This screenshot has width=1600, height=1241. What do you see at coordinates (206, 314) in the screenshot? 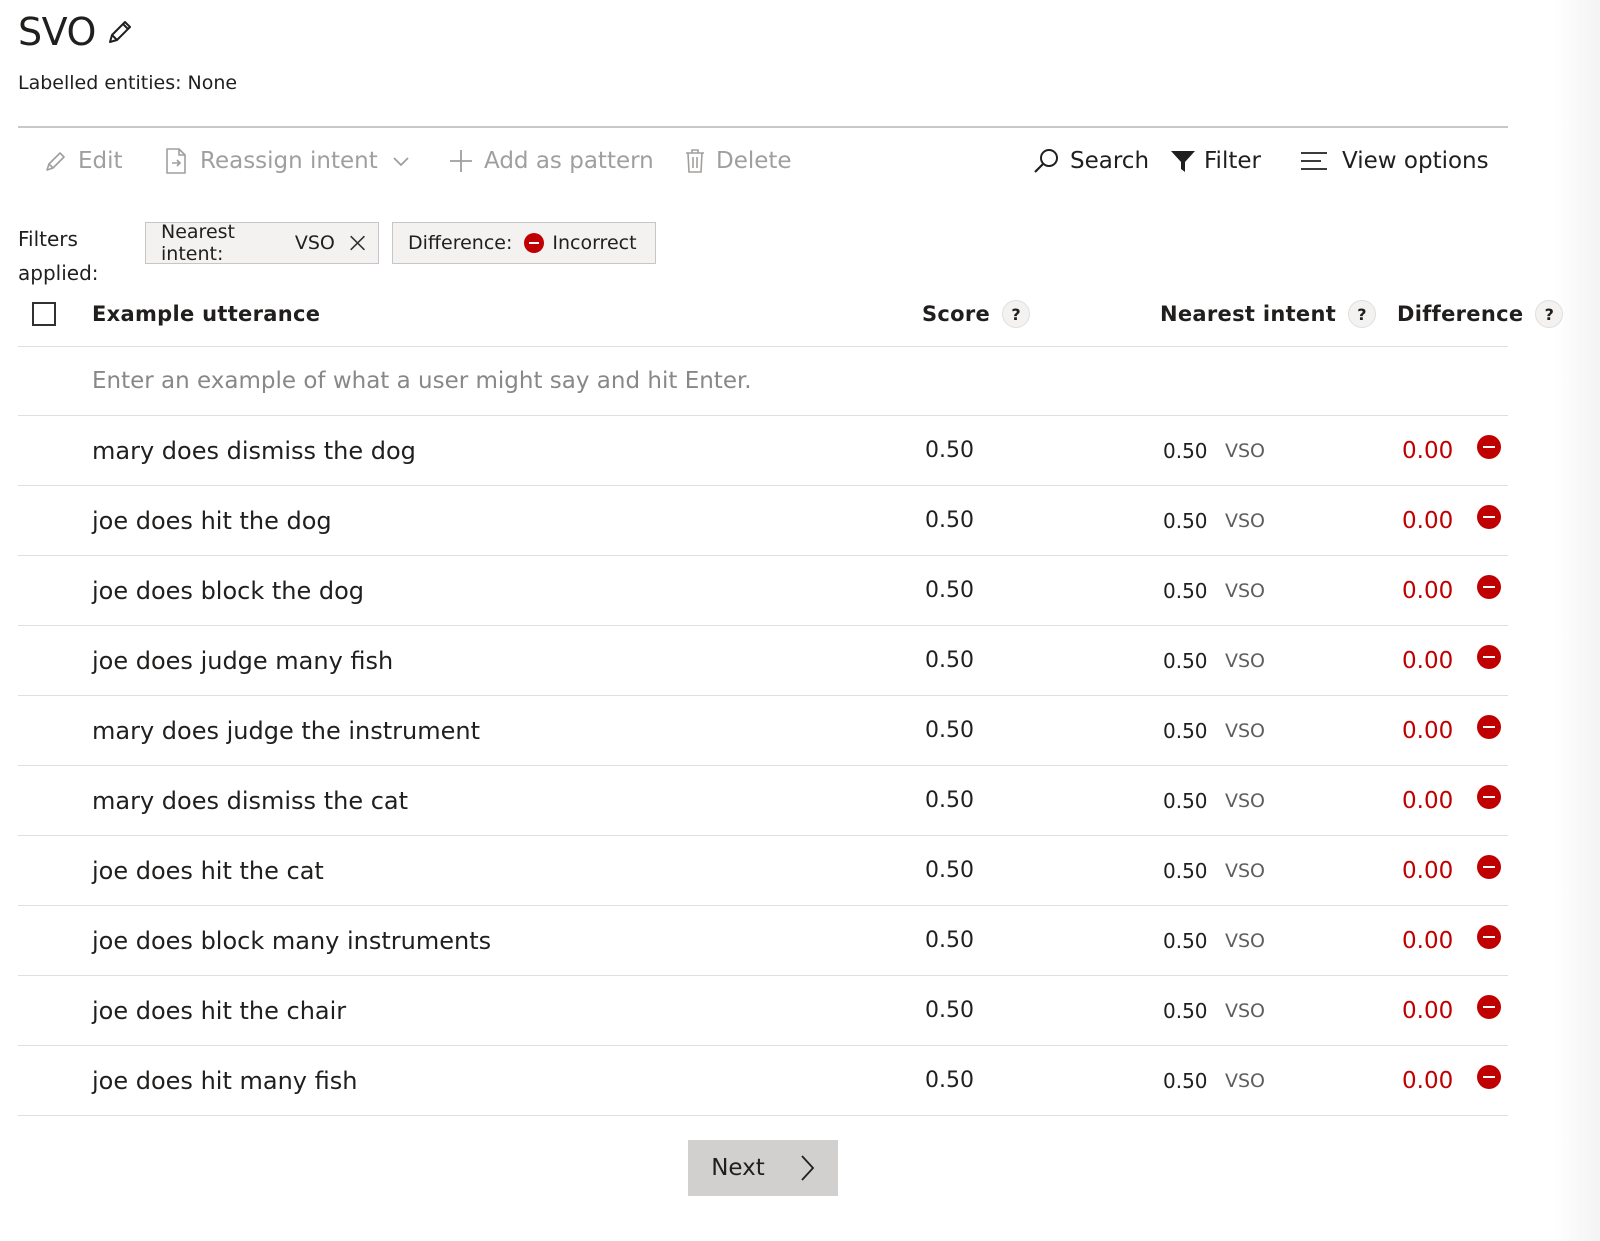
I see `column-header-utterance: Example utterance` at bounding box center [206, 314].